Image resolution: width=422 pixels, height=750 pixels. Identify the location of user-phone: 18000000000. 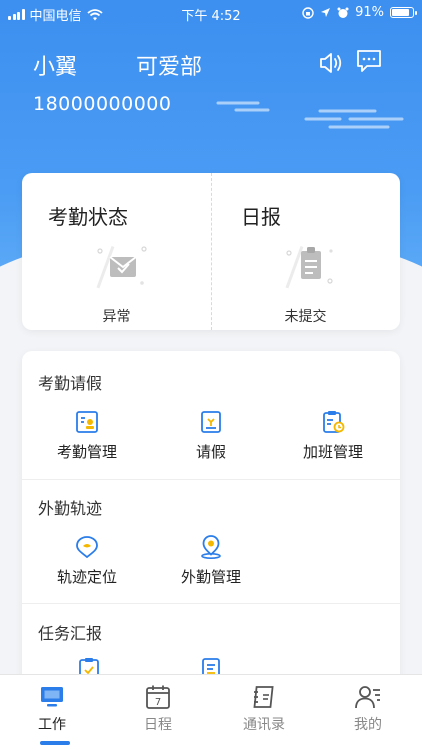
(102, 104).